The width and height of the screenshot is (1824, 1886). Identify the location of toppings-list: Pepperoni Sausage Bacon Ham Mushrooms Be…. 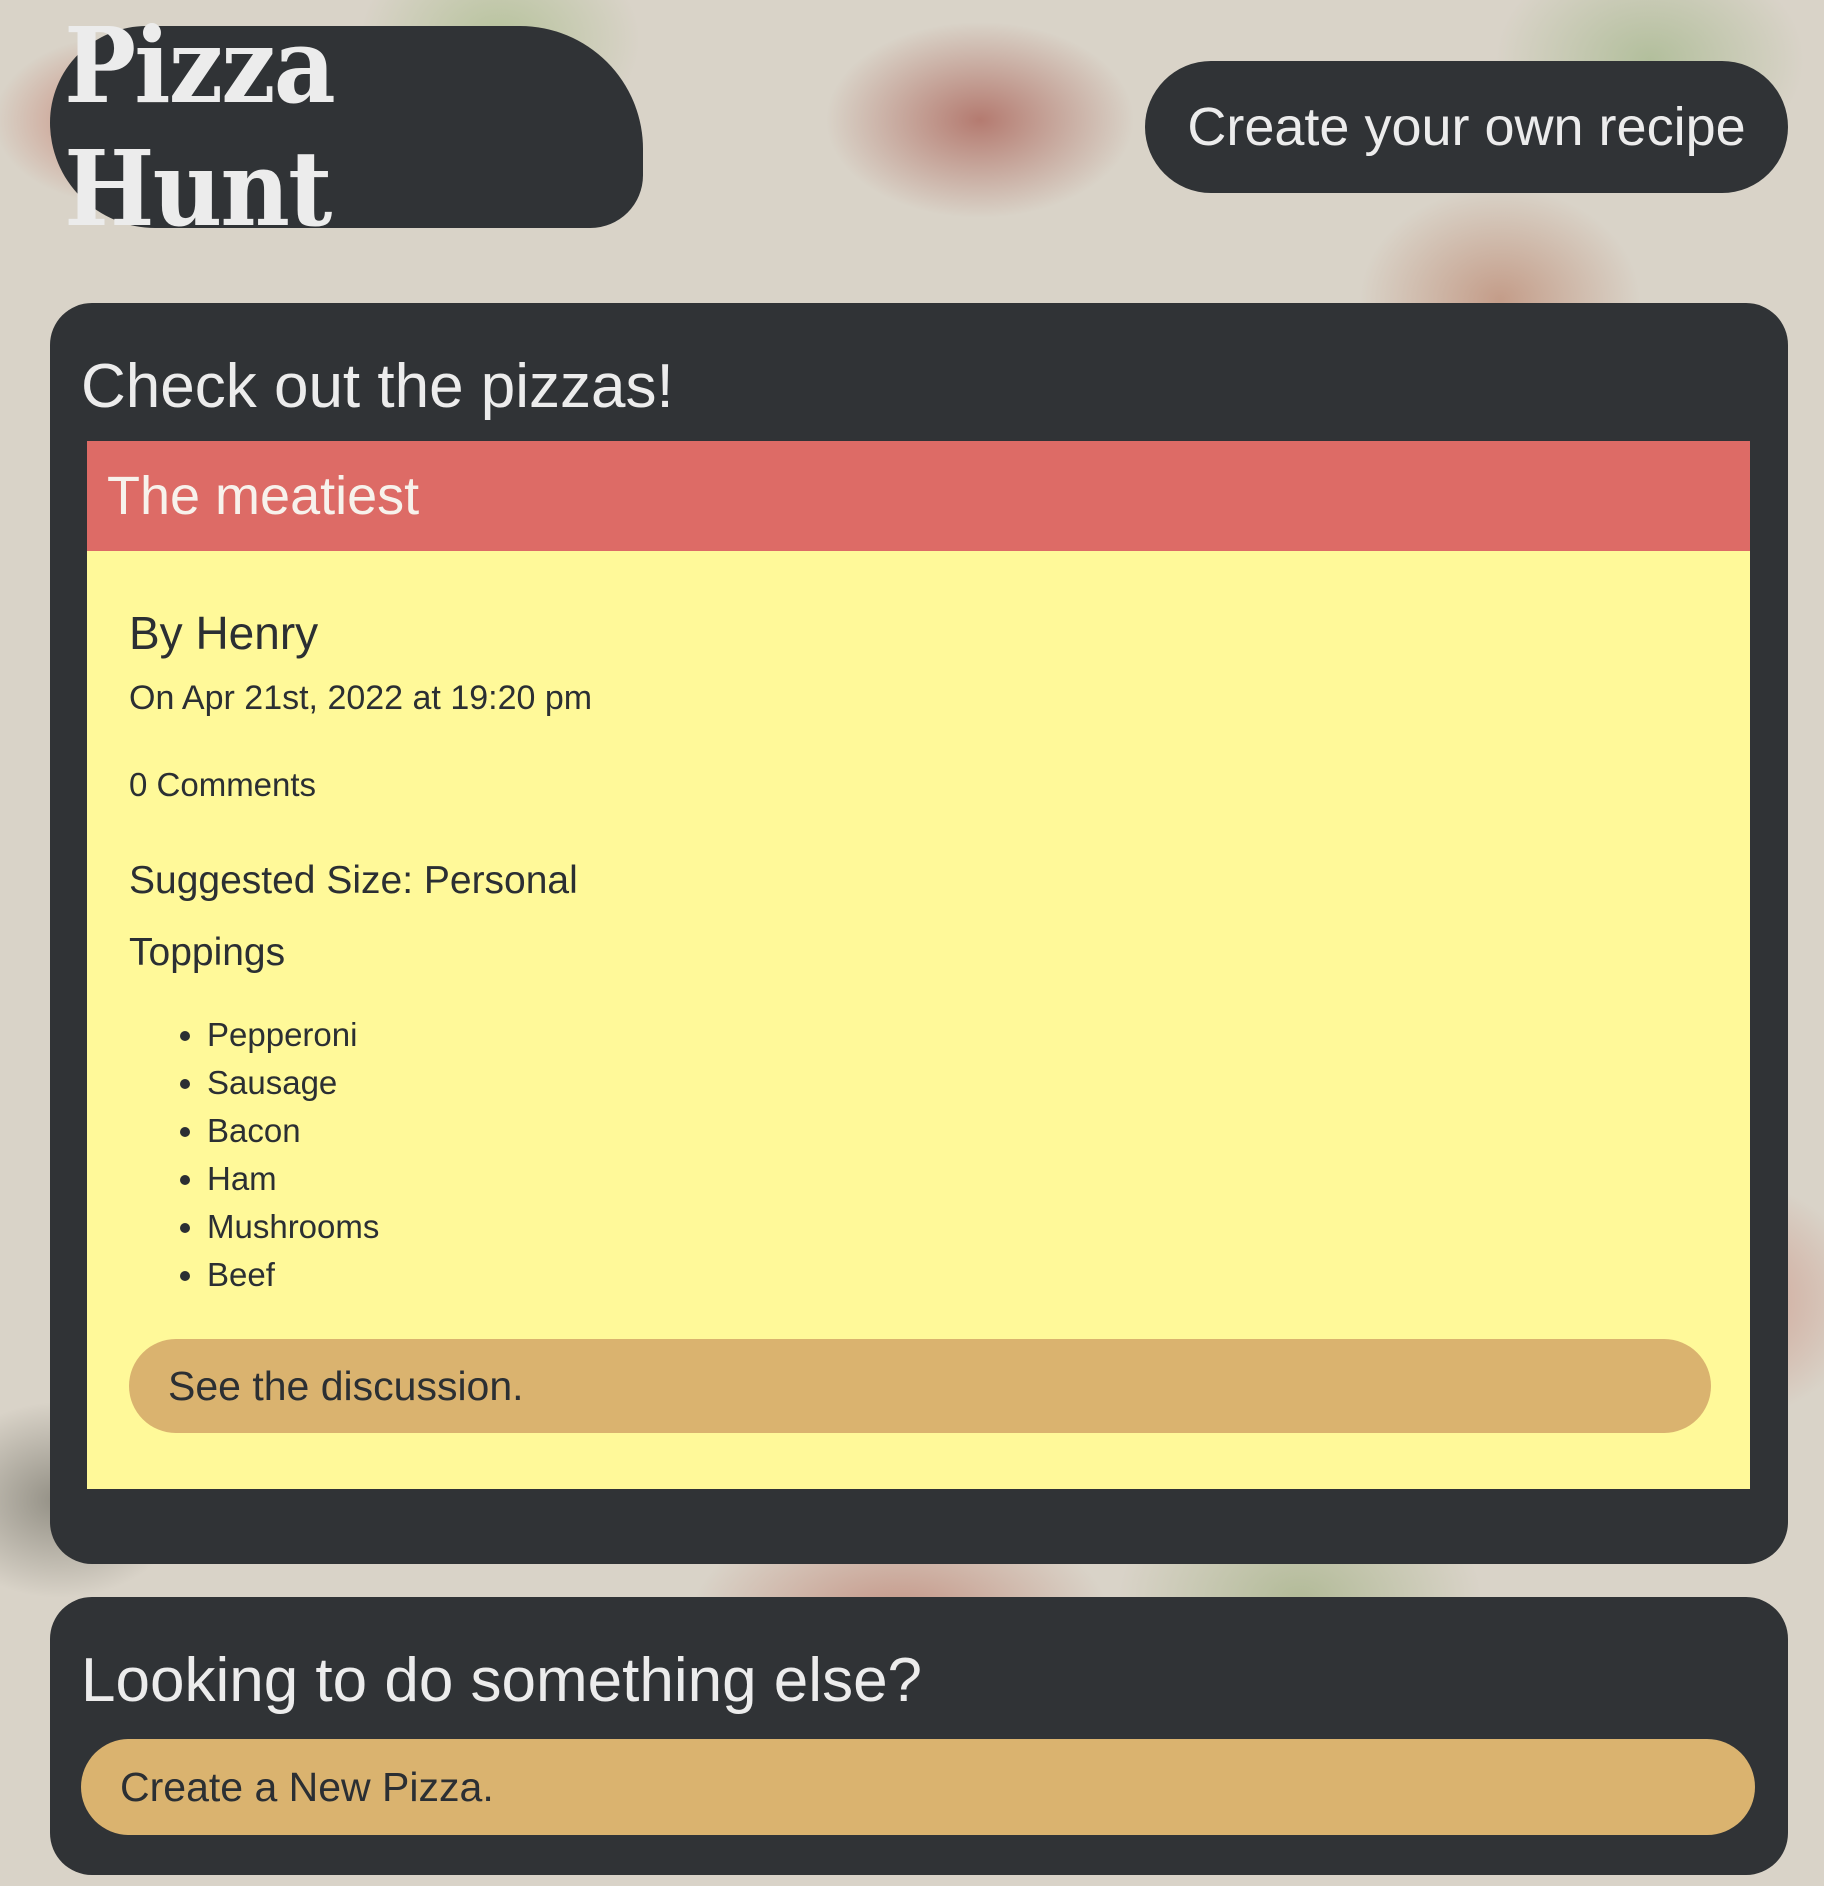
(272, 1155).